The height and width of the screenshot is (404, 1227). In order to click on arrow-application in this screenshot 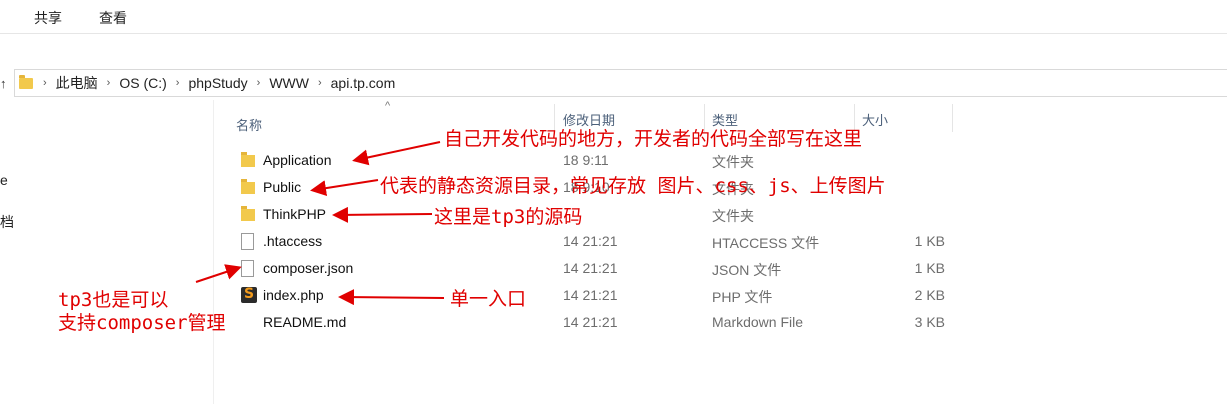, I will do `click(396, 153)`.